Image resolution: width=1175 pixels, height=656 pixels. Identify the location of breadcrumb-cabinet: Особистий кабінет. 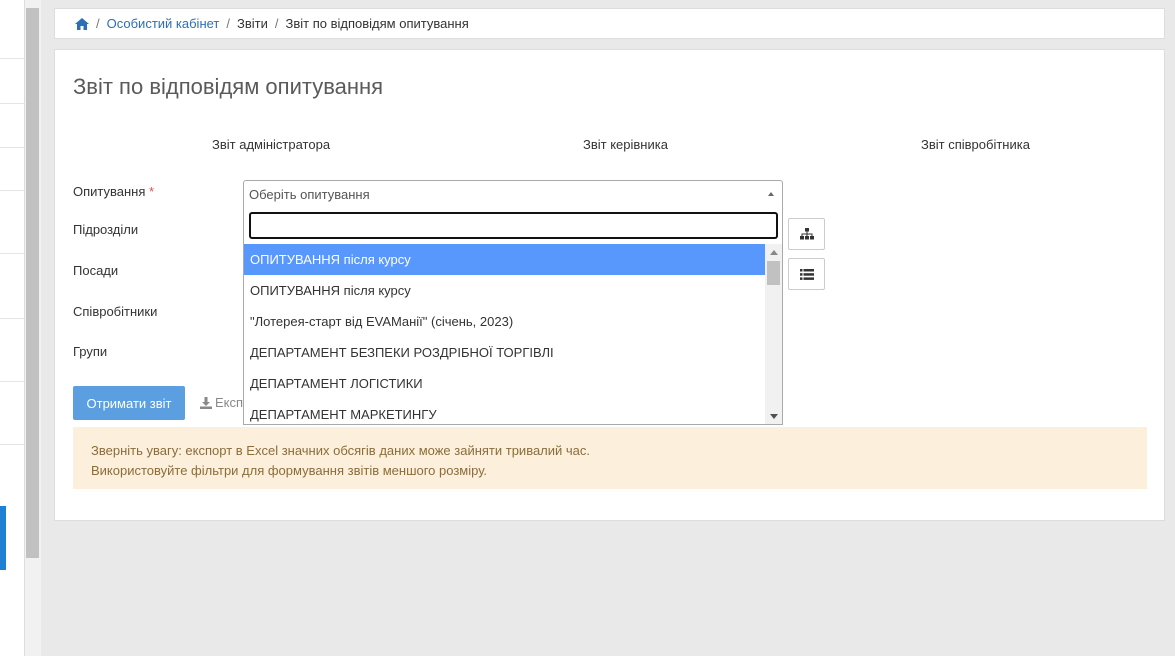
(163, 23).